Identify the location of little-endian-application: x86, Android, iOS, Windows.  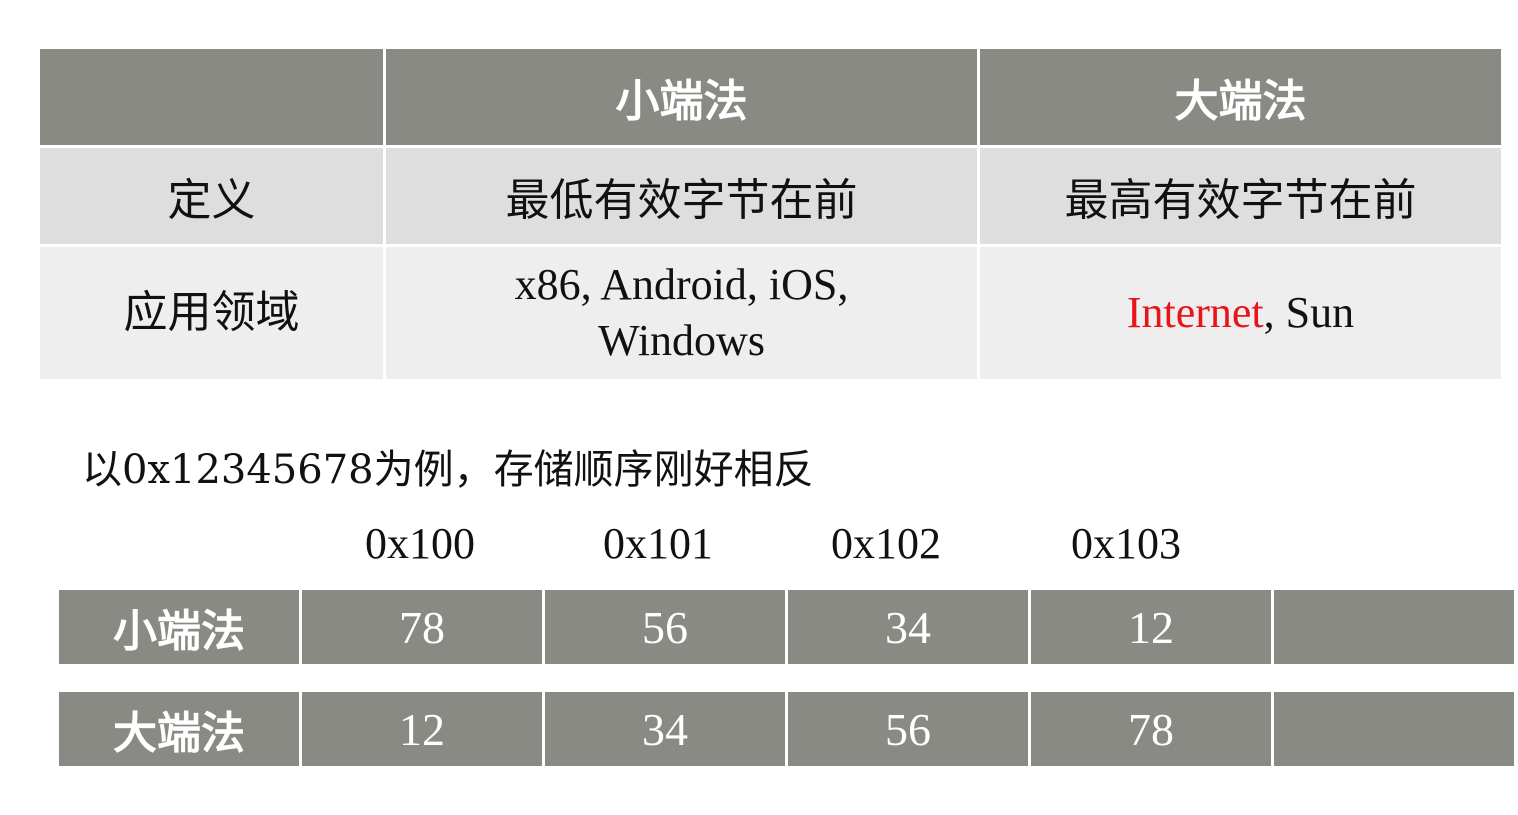
(681, 313).